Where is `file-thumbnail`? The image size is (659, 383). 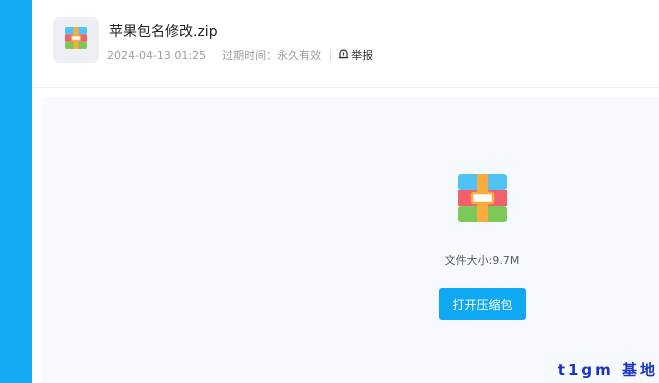 file-thumbnail is located at coordinates (76, 40).